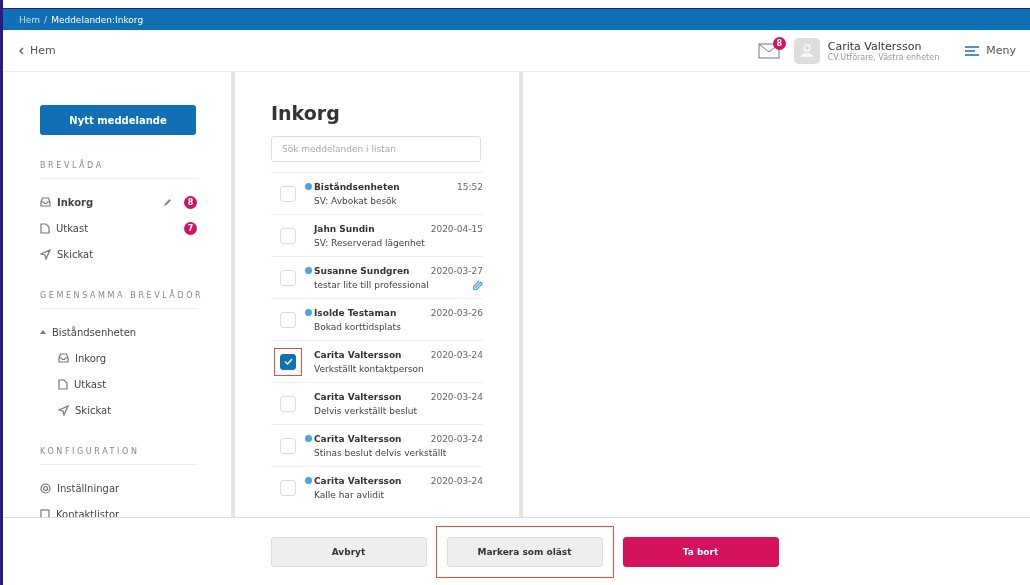 The width and height of the screenshot is (1030, 585). What do you see at coordinates (806, 50) in the screenshot?
I see `person-icon` at bounding box center [806, 50].